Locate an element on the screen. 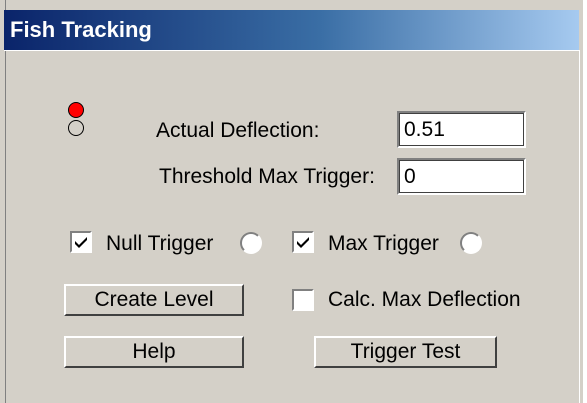 This screenshot has height=403, width=587. threshold-max-trigger-label: Threshold Max Trigger: is located at coordinates (267, 176).